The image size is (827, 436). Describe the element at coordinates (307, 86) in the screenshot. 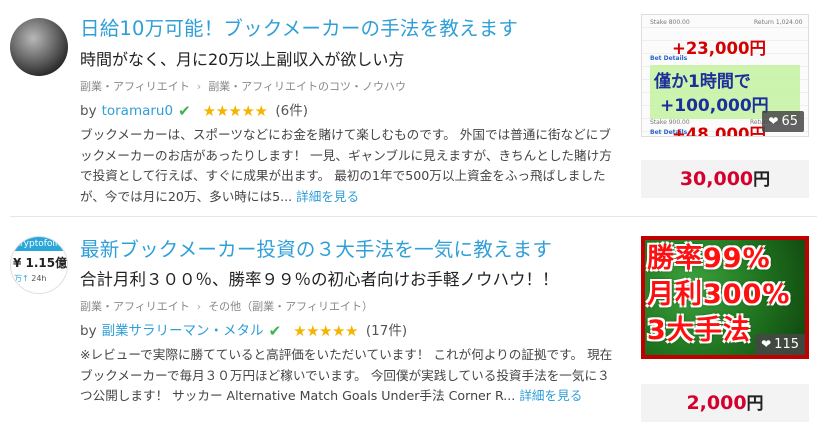

I see `breadcrumb-item: 副業・アフィリエイトのコツ・ノウハウ` at that location.